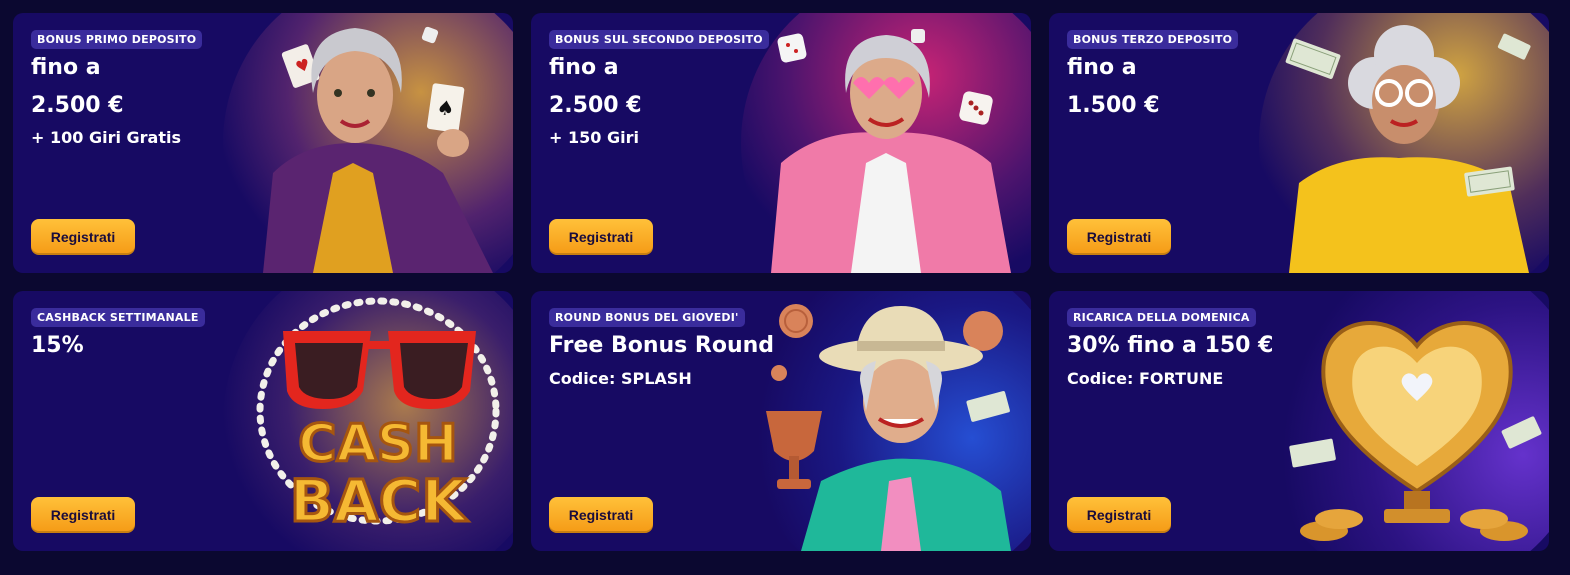  I want to click on promo-code-text: Codice: FORTUNE, so click(1145, 378).